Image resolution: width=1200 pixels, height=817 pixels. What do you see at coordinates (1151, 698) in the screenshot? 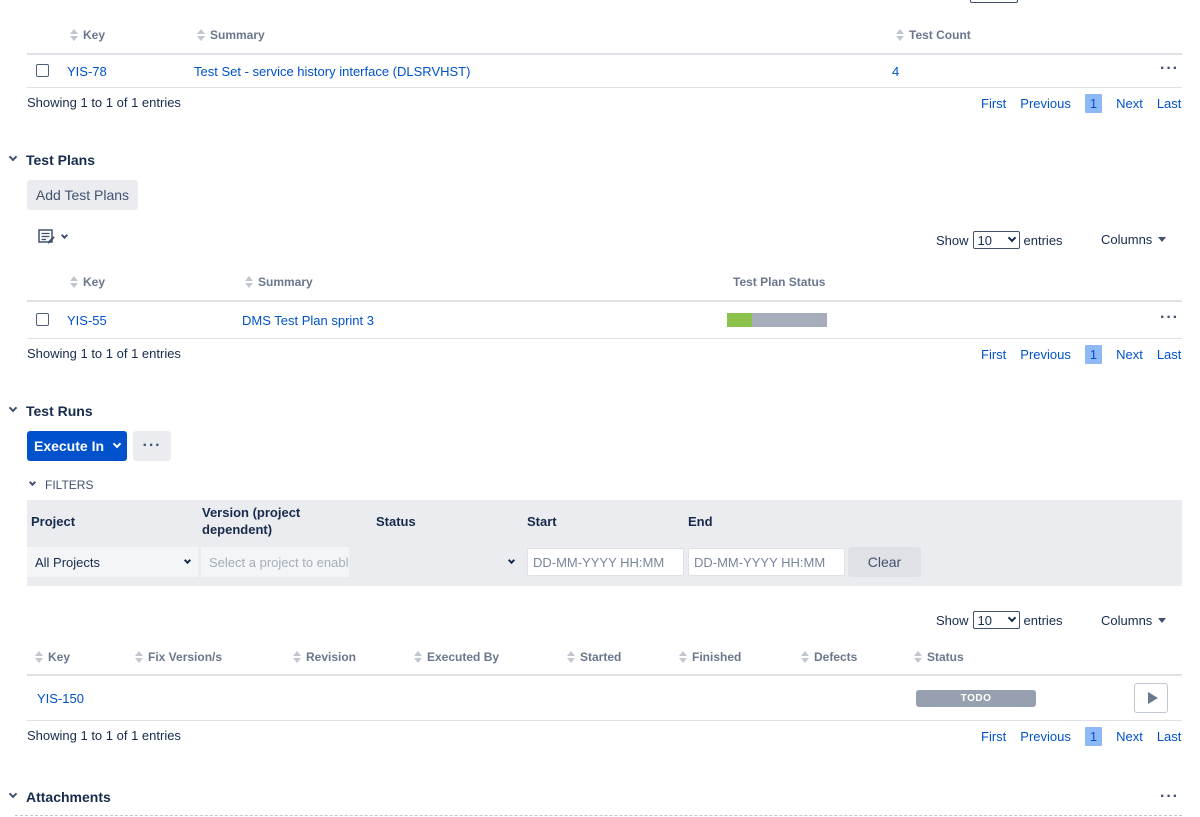
I see `execute-run-button` at bounding box center [1151, 698].